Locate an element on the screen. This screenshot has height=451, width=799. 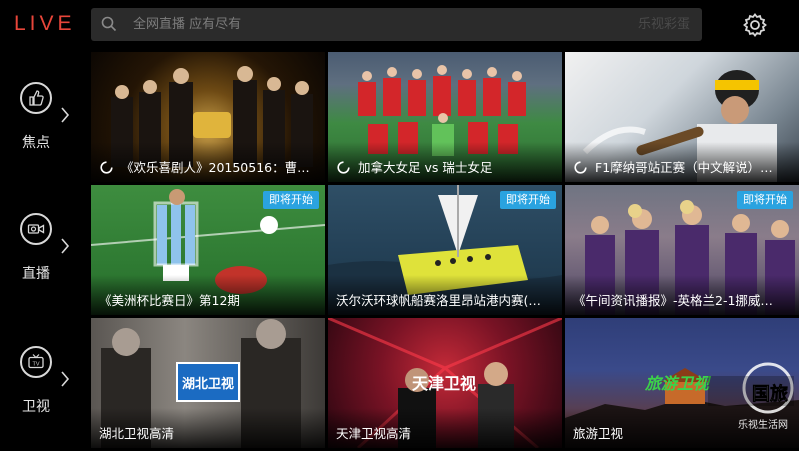
channel-logo: 天津卫视 is located at coordinates (443, 383).